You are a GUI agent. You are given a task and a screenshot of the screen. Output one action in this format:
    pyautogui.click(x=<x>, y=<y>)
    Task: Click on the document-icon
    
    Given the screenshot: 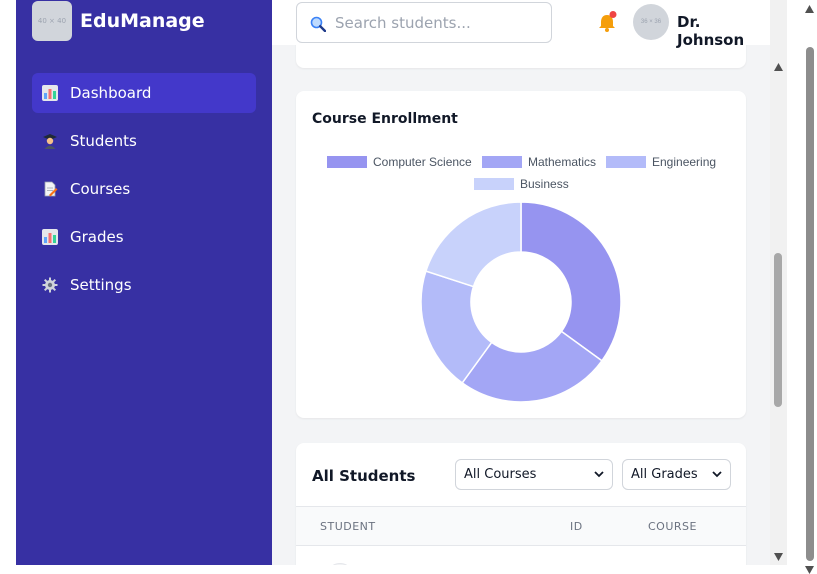 What is the action you would take?
    pyautogui.click(x=50, y=189)
    